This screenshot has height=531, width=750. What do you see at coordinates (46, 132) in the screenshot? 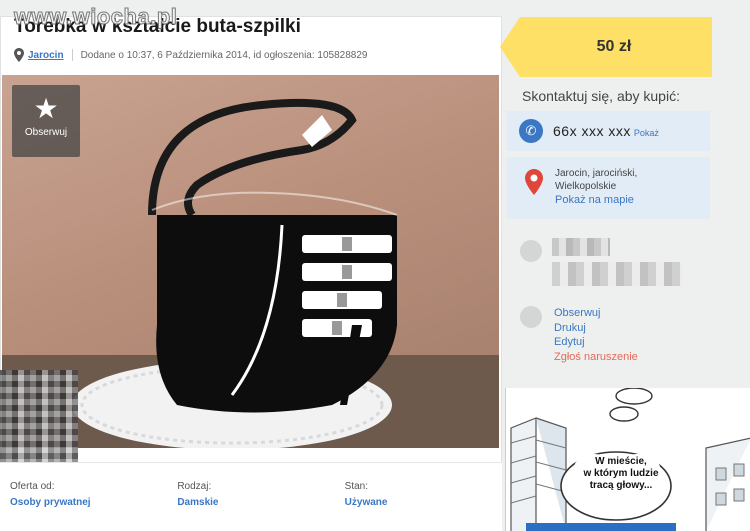
I see `follow-box-label: Obserwuj` at bounding box center [46, 132].